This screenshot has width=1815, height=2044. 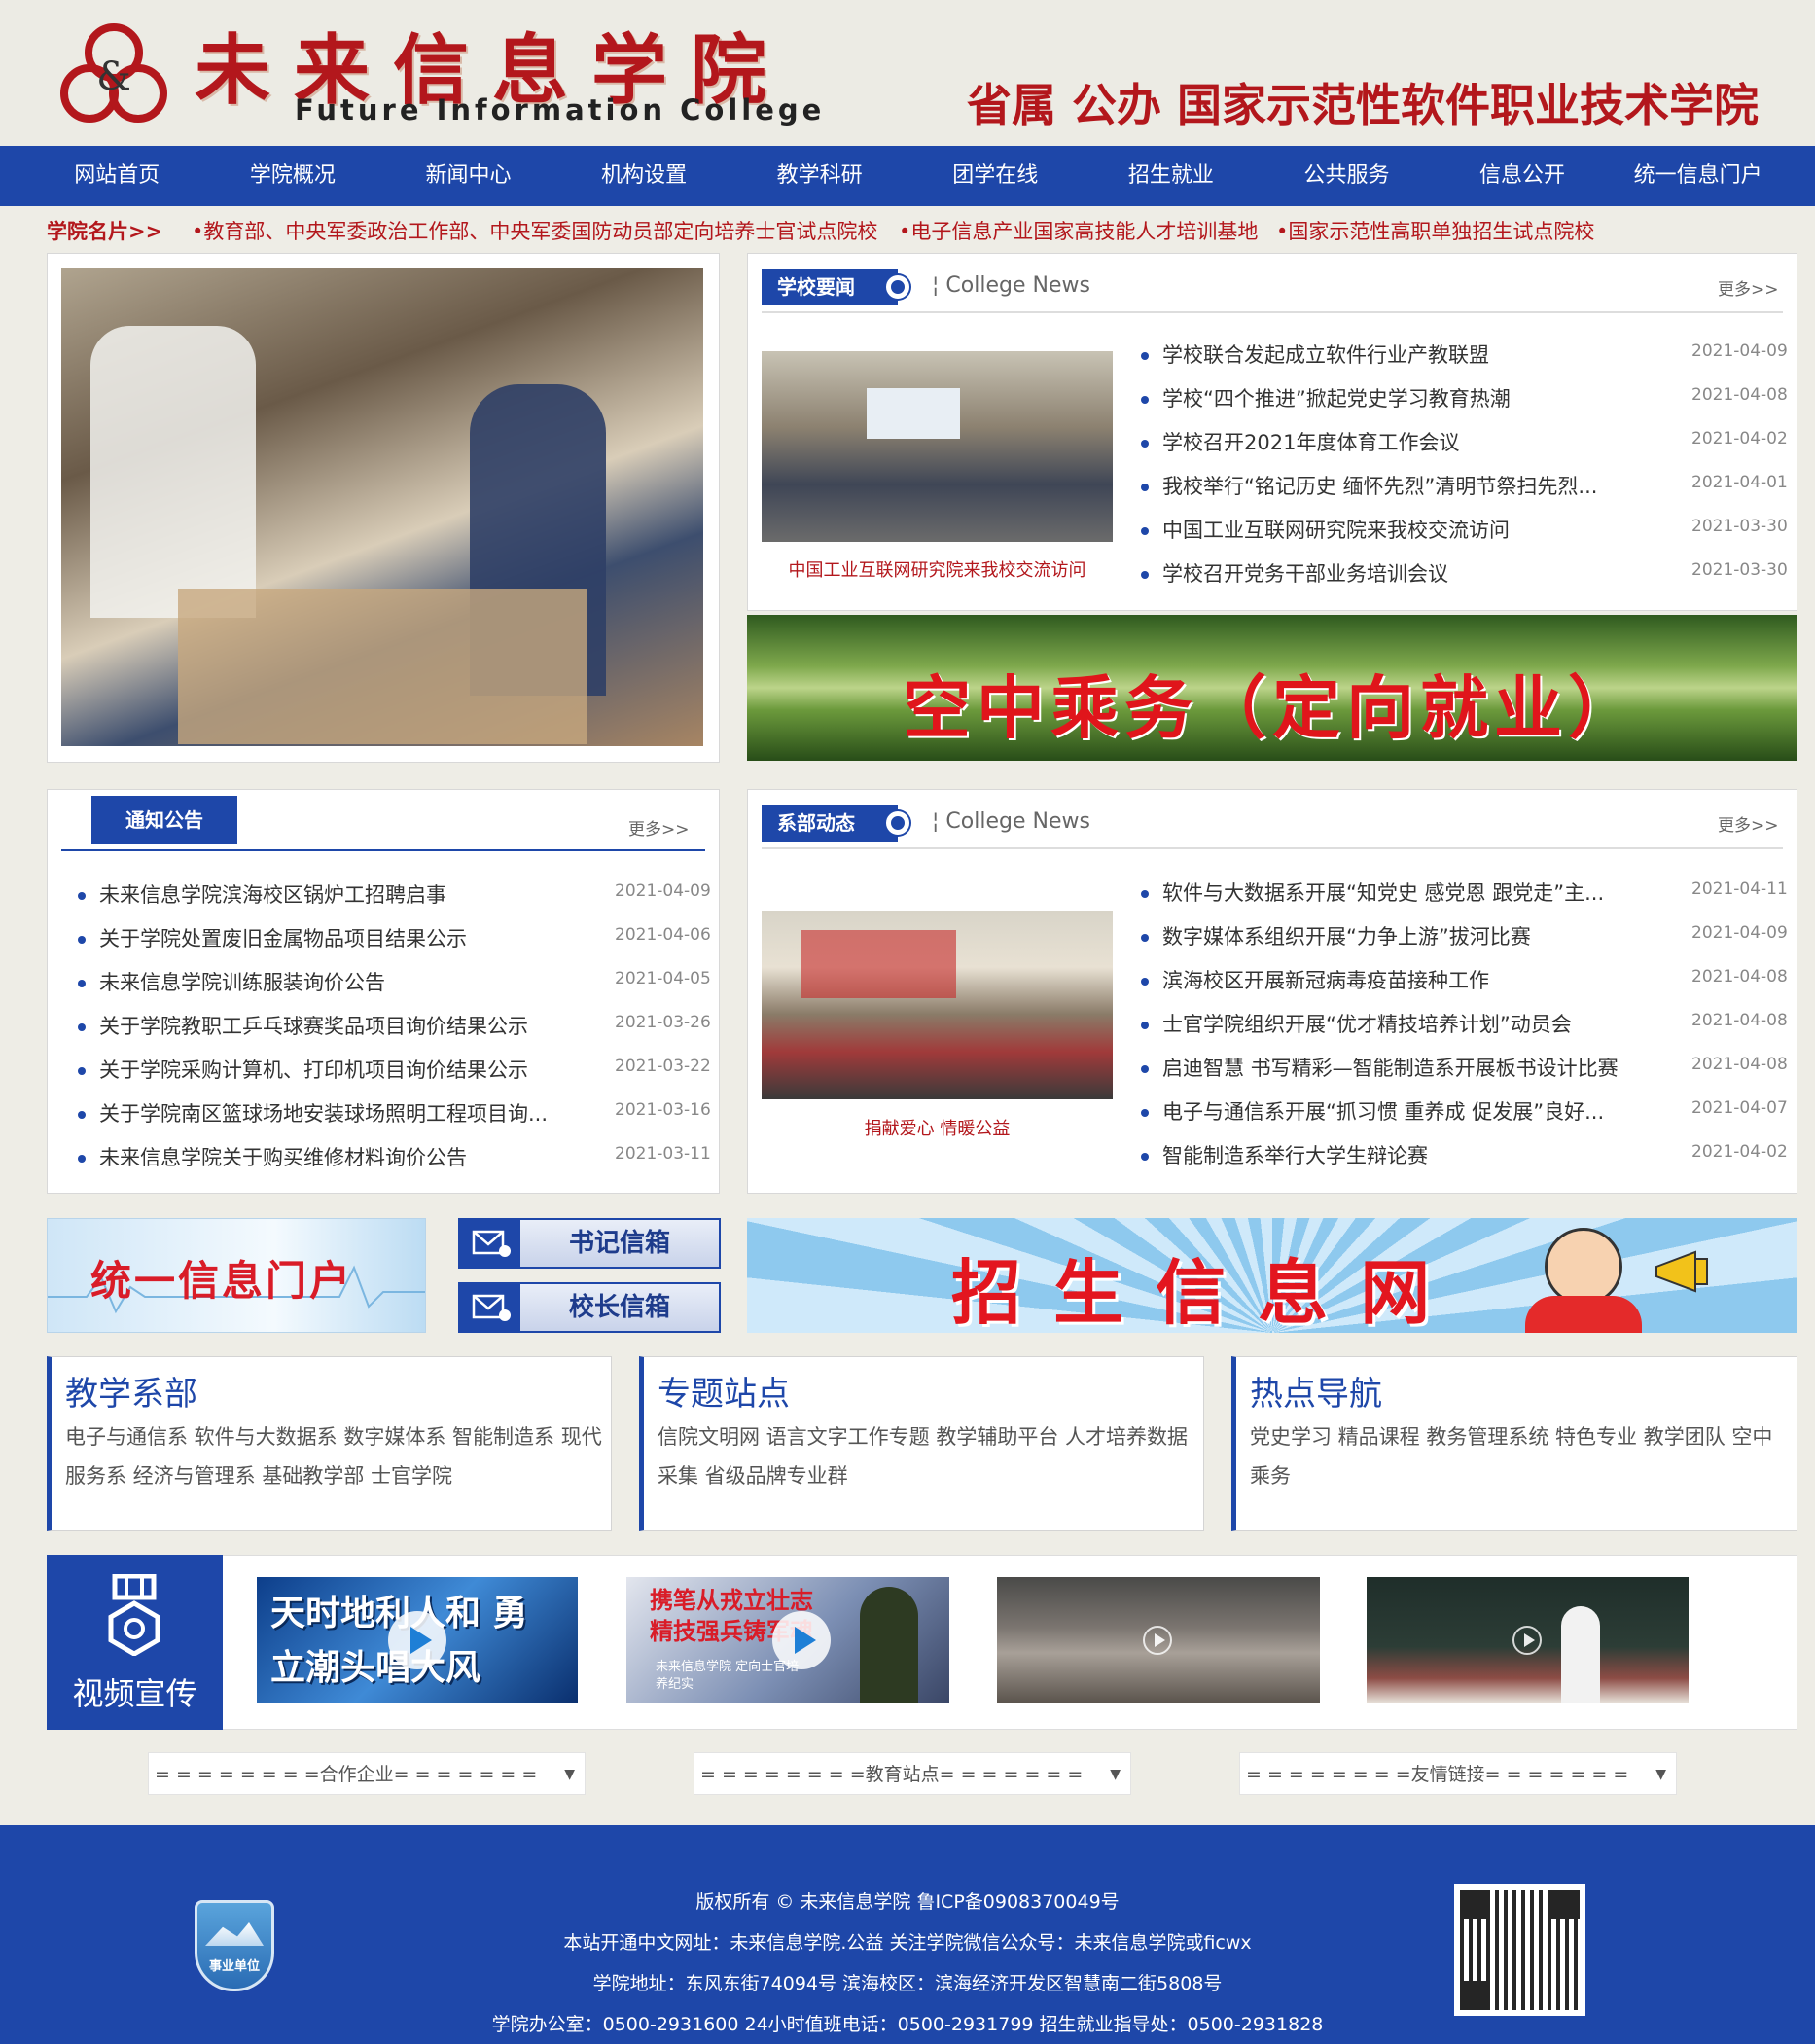 What do you see at coordinates (1326, 397) in the screenshot?
I see `school-news-item: 学校“四个推进”掀起党史学习教育热潮` at bounding box center [1326, 397].